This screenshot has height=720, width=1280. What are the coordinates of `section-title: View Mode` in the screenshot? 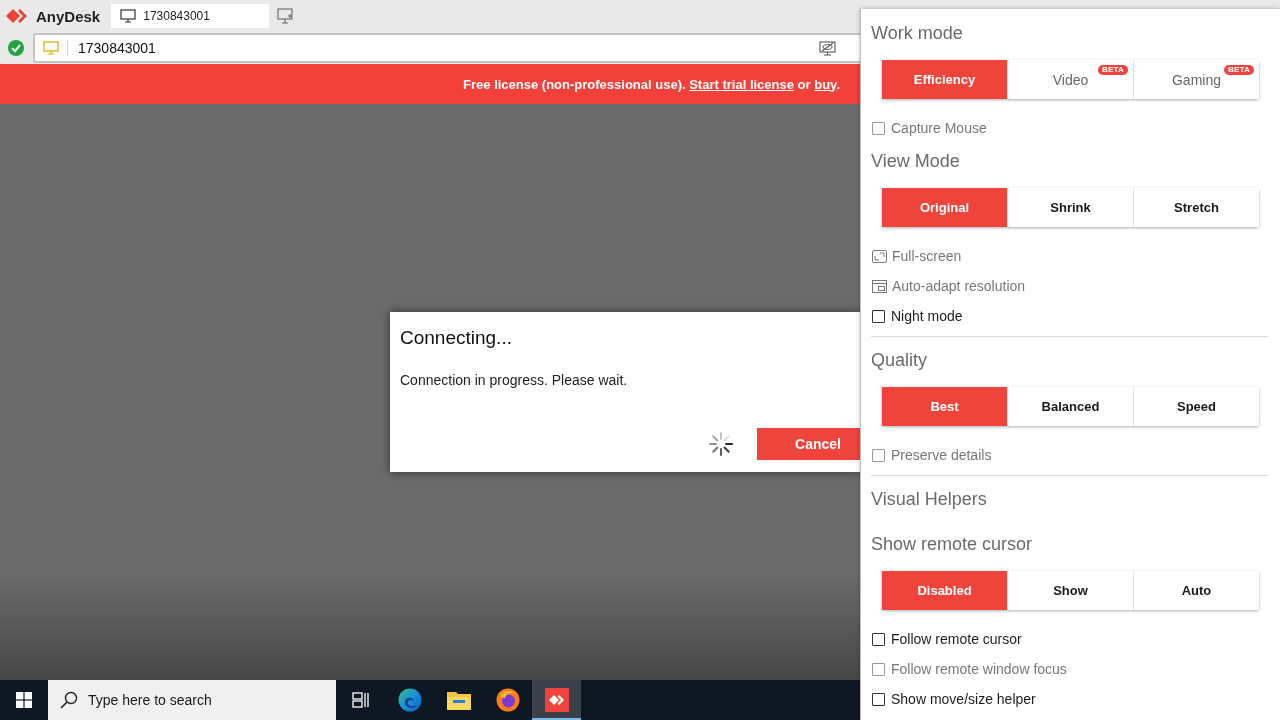 It's located at (916, 161).